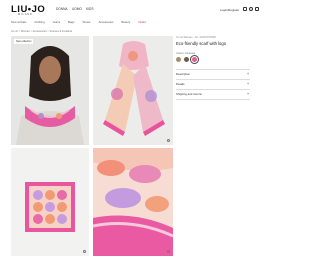  I want to click on category-item: New arrivals, so click(18, 22).